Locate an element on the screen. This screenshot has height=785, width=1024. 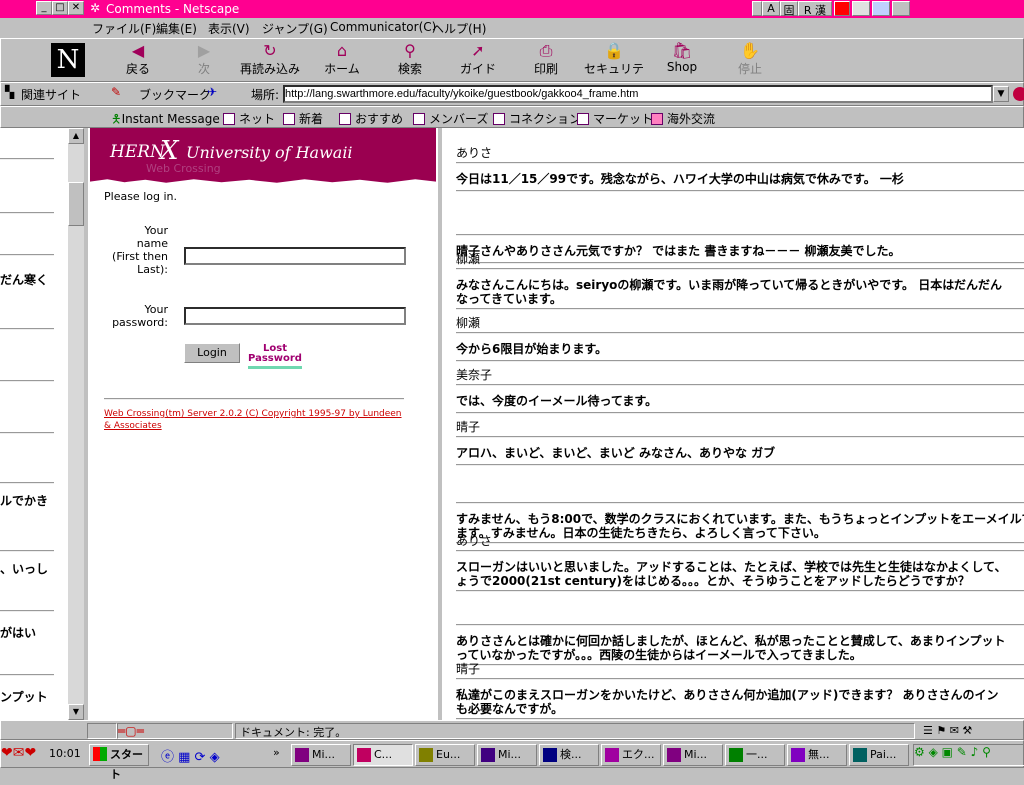
toolbar-button-7: 🔒セキュリティ is located at coordinates (614, 68).